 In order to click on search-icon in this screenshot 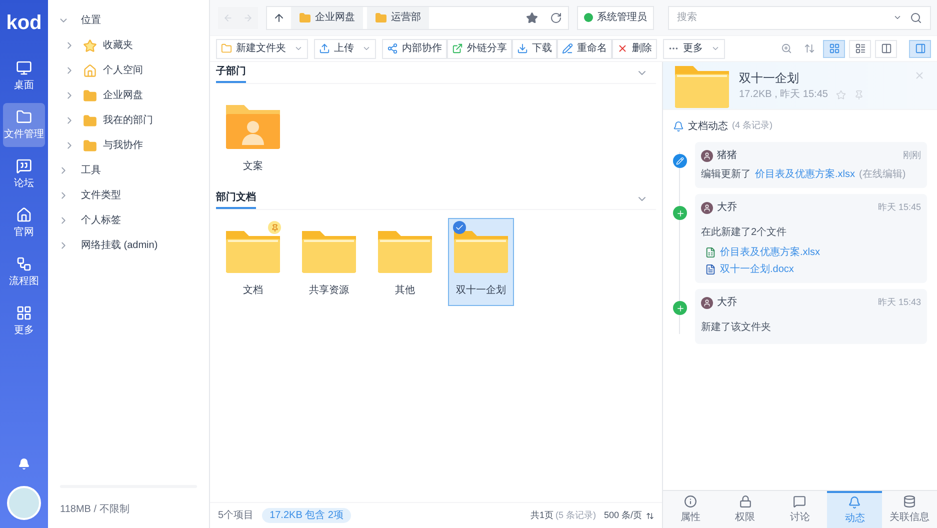, I will do `click(916, 18)`.